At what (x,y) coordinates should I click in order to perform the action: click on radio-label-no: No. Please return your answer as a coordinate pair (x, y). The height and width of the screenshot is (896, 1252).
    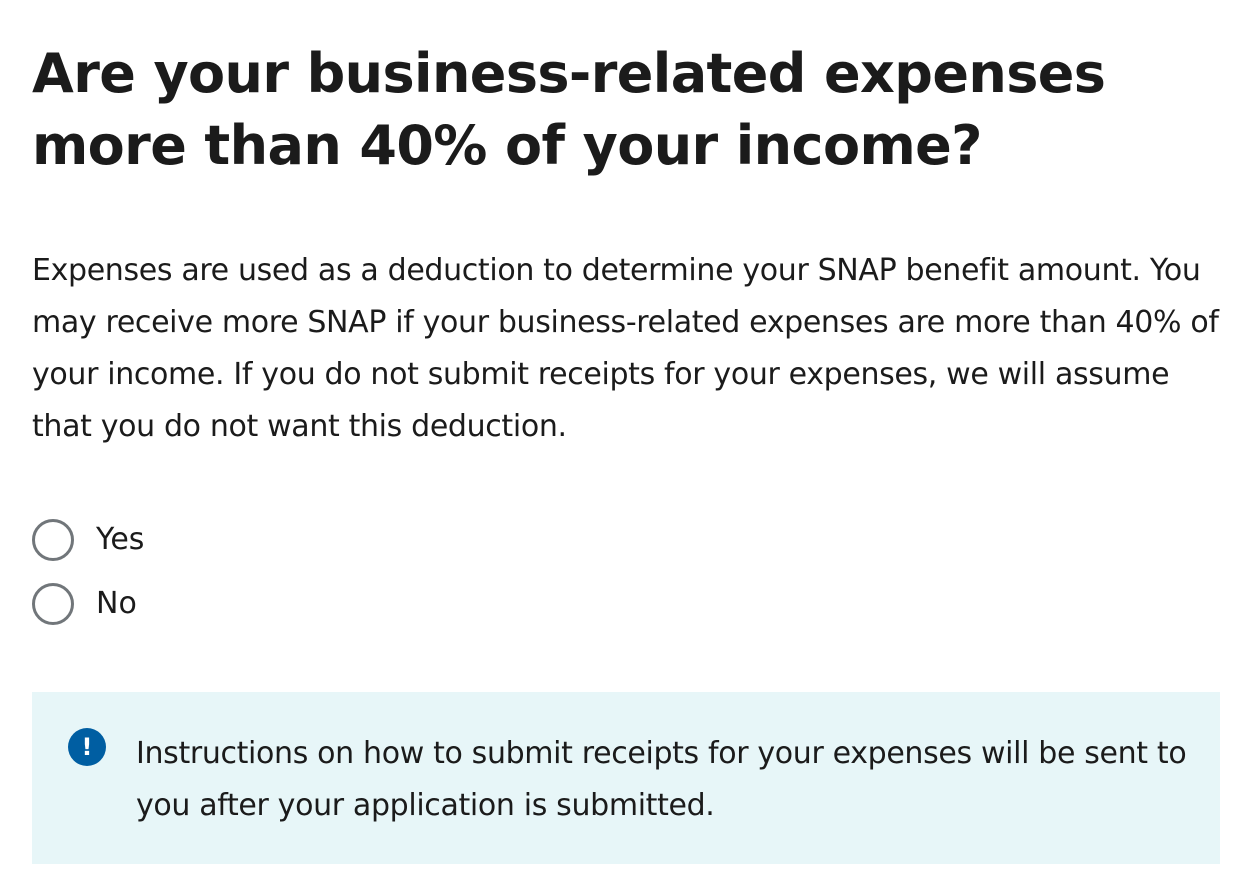
    Looking at the image, I should click on (116, 604).